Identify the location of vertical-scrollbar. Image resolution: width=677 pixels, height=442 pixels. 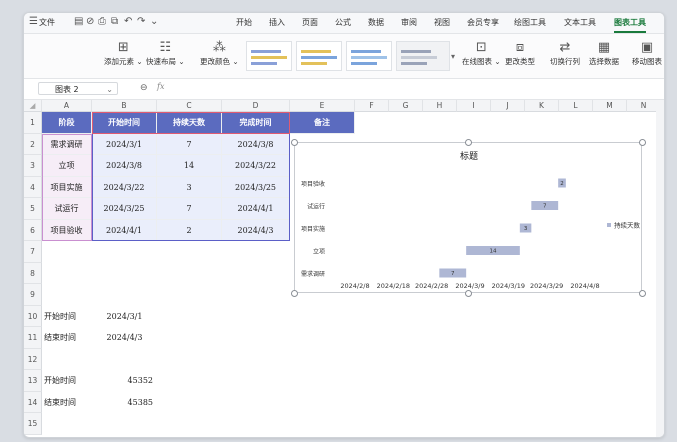
(660, 268).